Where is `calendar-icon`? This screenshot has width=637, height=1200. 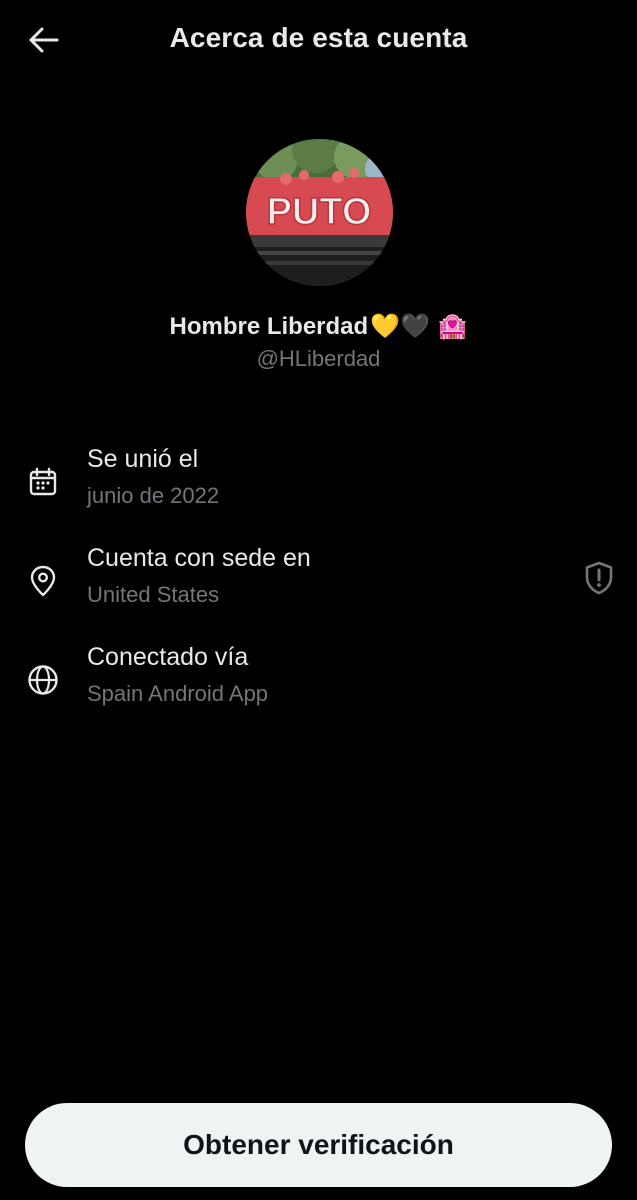 calendar-icon is located at coordinates (43, 482).